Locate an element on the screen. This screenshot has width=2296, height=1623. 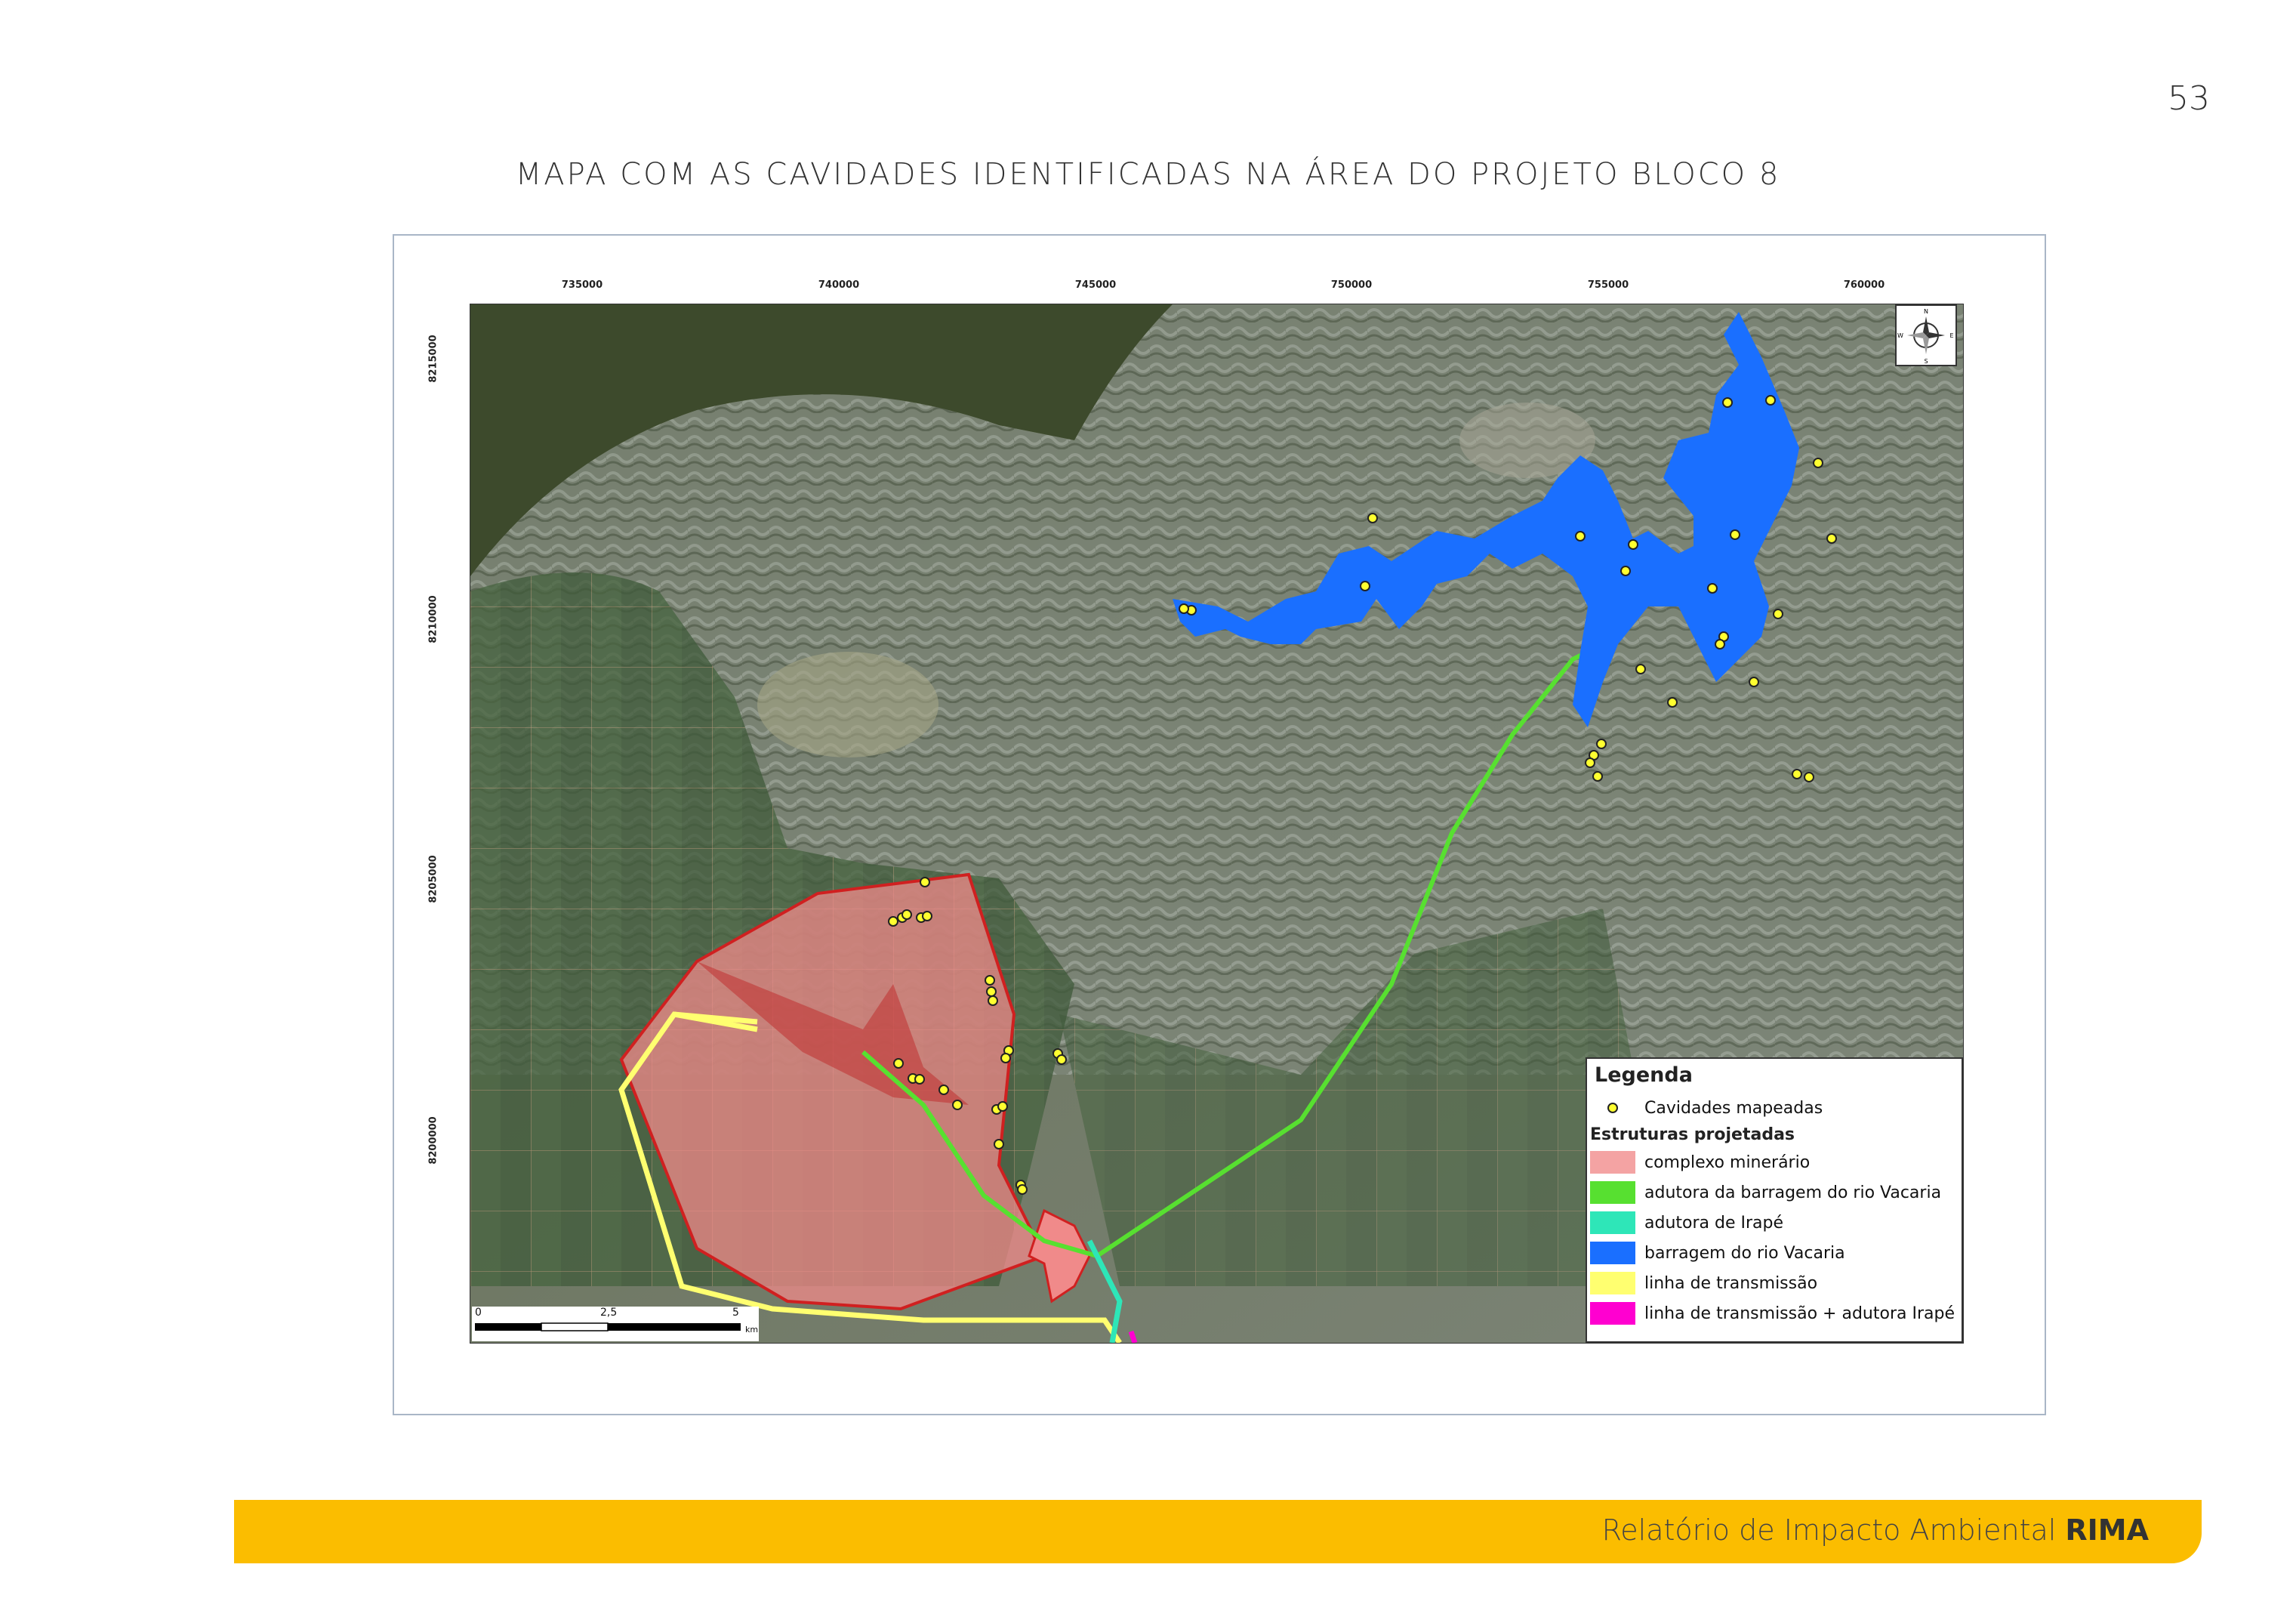
legend-item: linha de transmissão is located at coordinates (1775, 1283).